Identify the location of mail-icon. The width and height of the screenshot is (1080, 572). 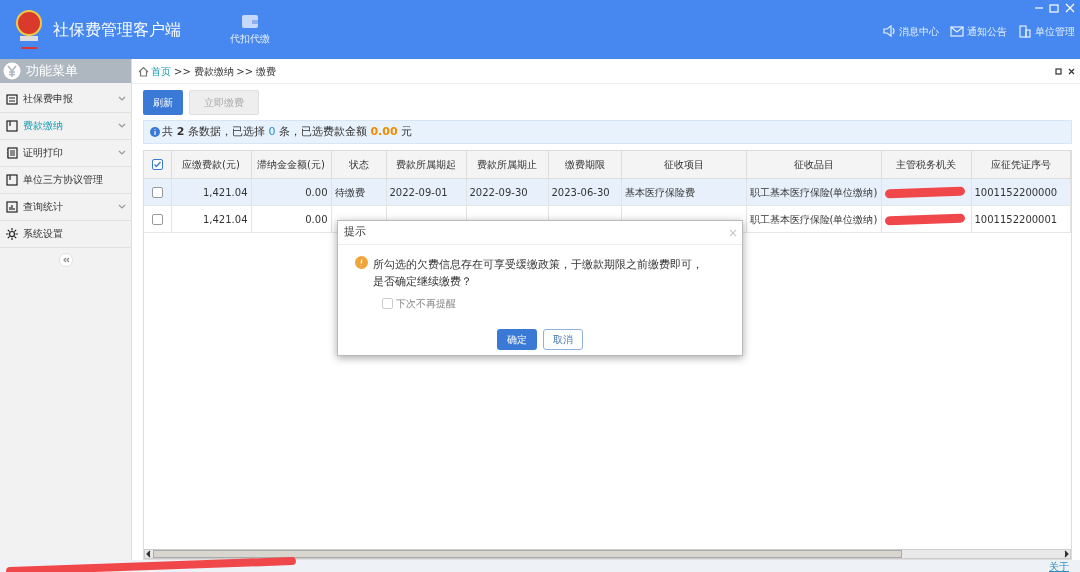
(957, 31).